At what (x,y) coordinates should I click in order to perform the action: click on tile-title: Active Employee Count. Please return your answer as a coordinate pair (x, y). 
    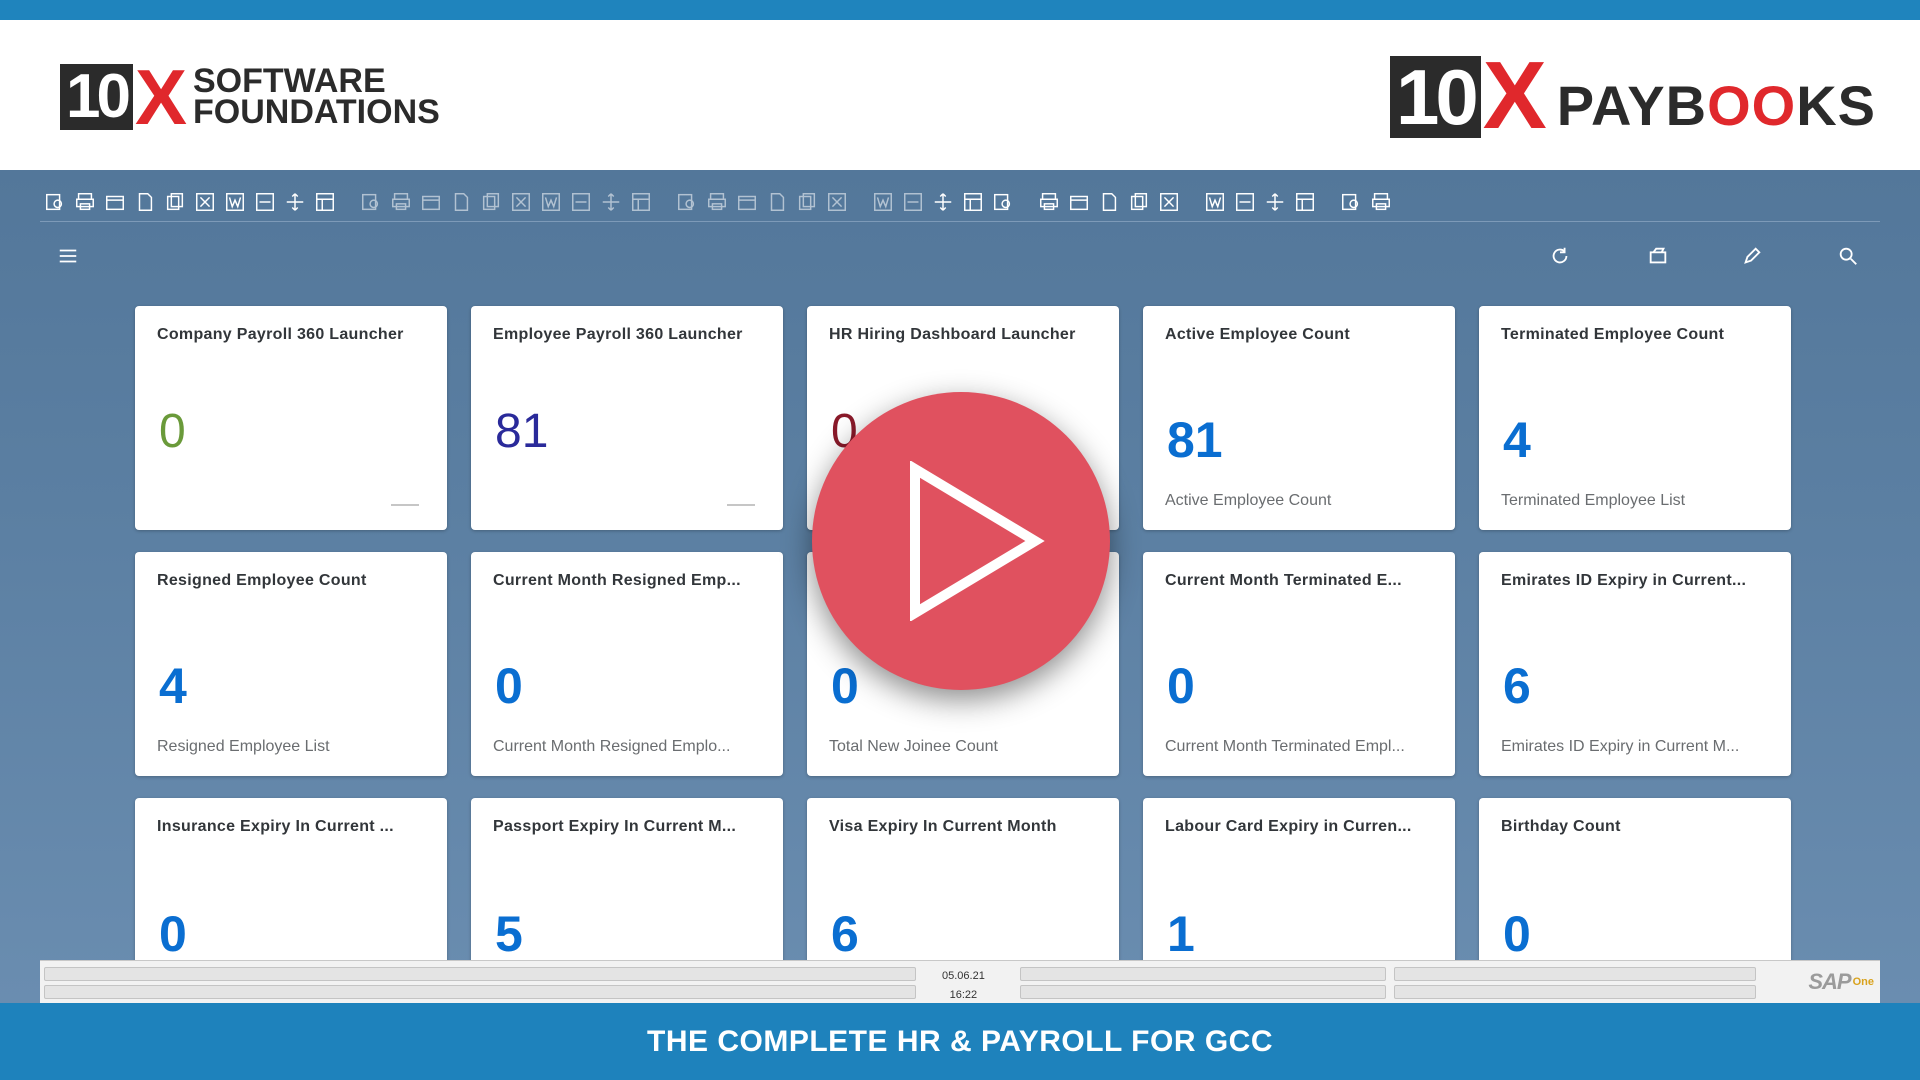
    Looking at the image, I should click on (1258, 334).